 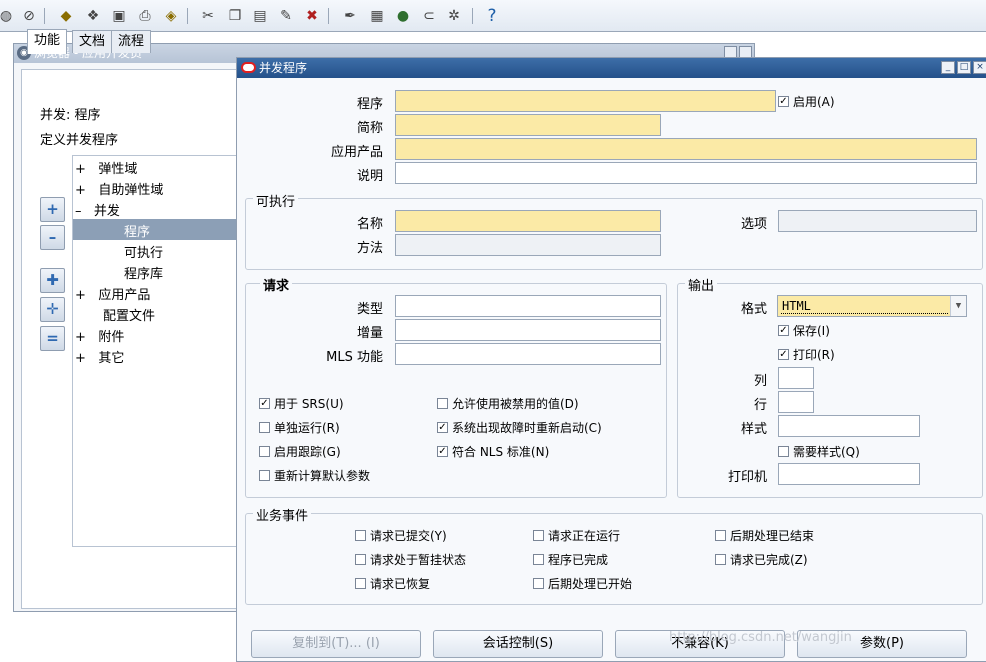 I want to click on enabled-checkbox: ✓ 启用(A), so click(x=806, y=101).